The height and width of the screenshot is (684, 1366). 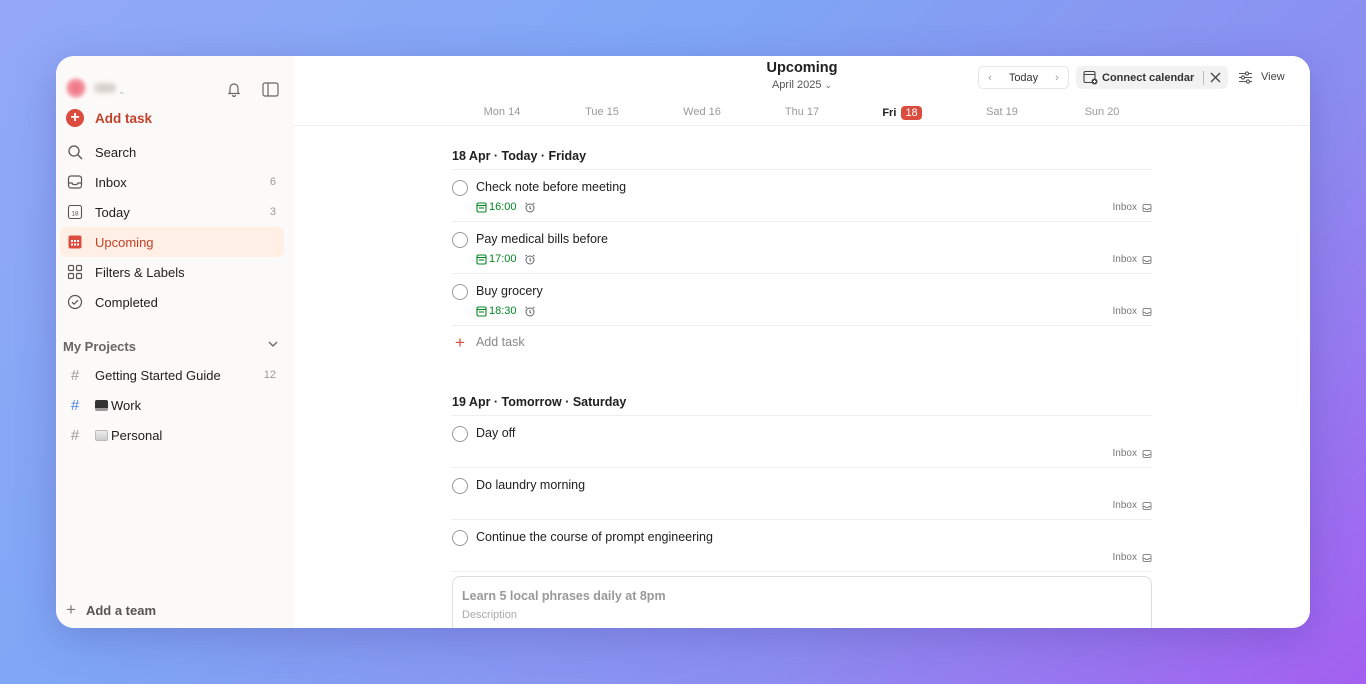 I want to click on view-button: View, so click(x=1261, y=77).